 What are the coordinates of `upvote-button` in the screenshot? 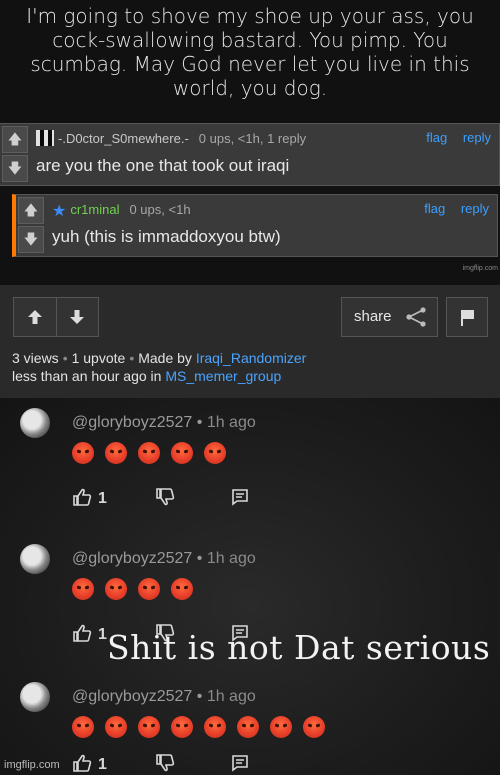 It's located at (35, 317).